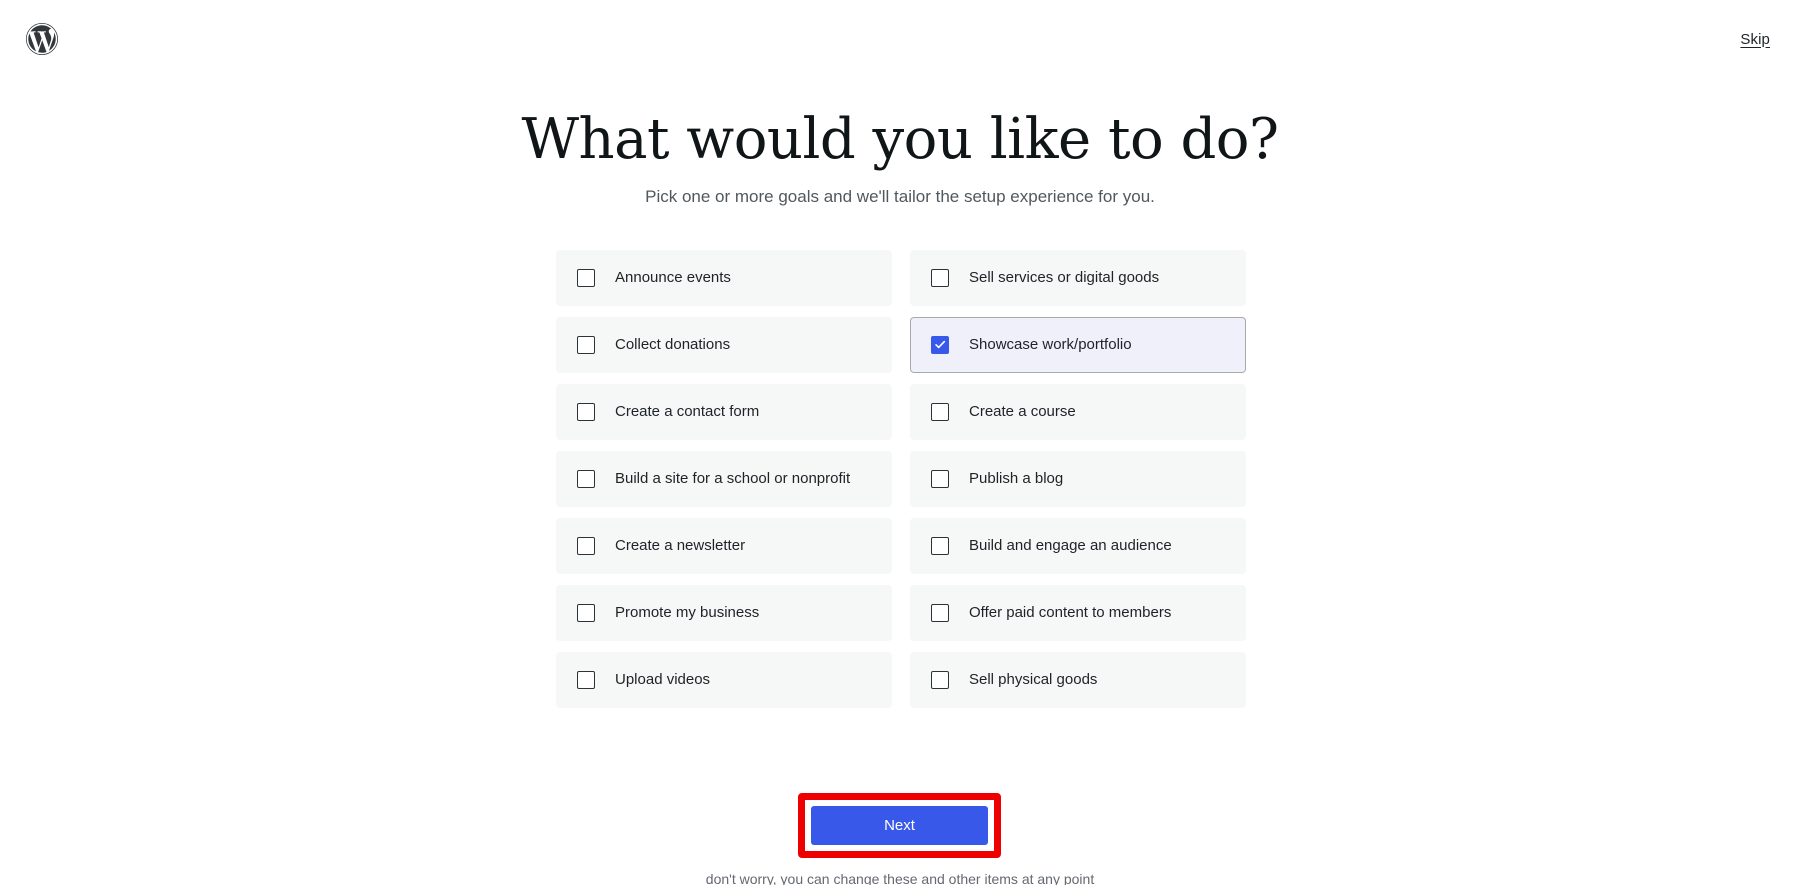 This screenshot has width=1800, height=885. What do you see at coordinates (673, 277) in the screenshot?
I see `goal-label: Announce events` at bounding box center [673, 277].